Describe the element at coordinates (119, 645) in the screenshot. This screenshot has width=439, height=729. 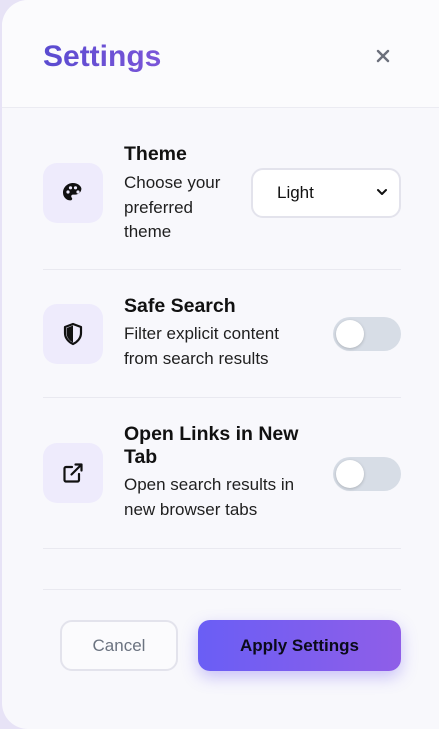
I see `cancel-button: Cancel` at that location.